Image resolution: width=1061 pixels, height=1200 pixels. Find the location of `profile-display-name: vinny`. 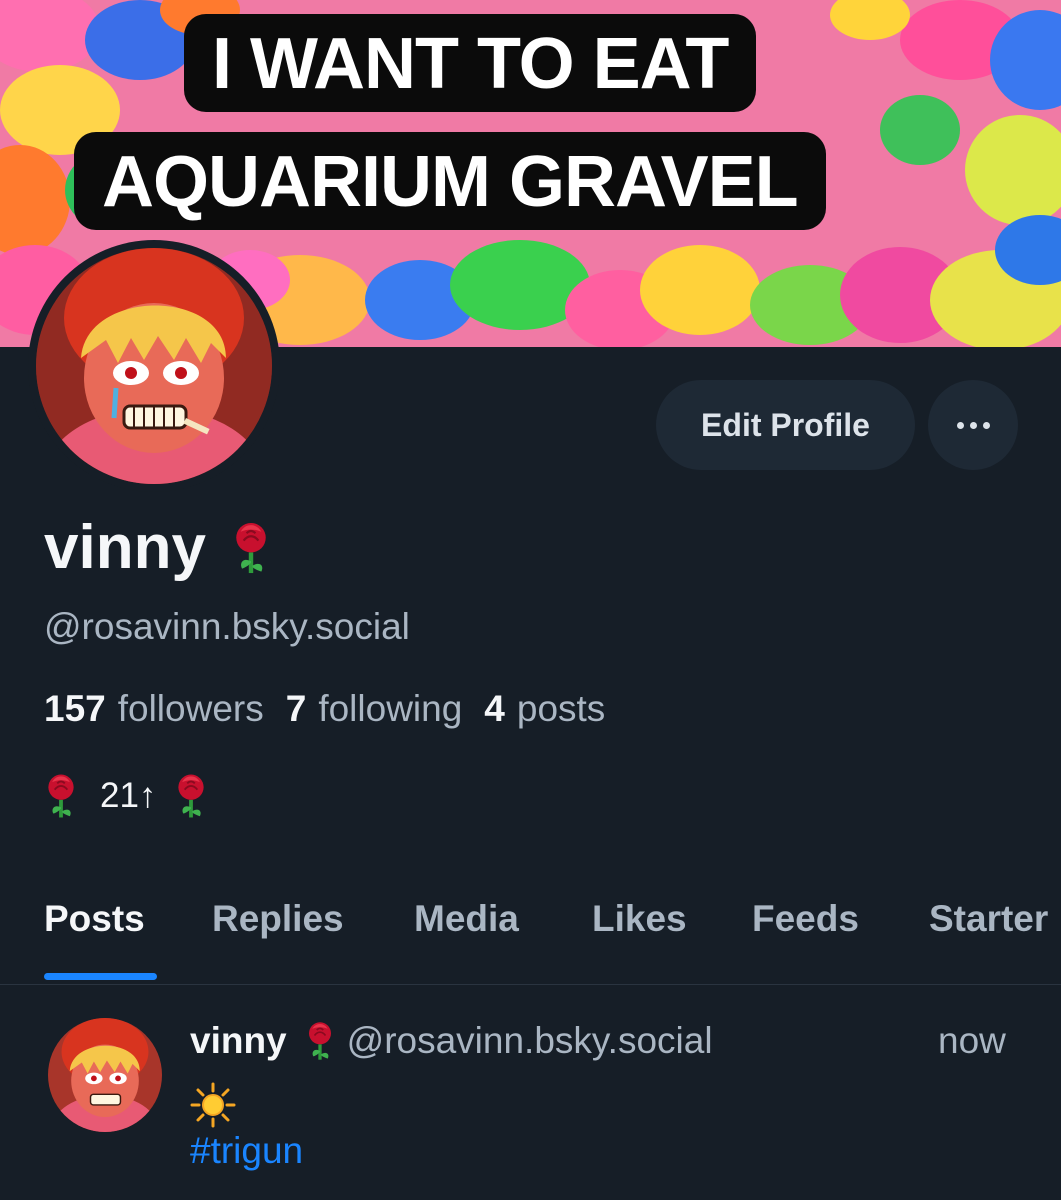

profile-display-name: vinny is located at coordinates (155, 547).